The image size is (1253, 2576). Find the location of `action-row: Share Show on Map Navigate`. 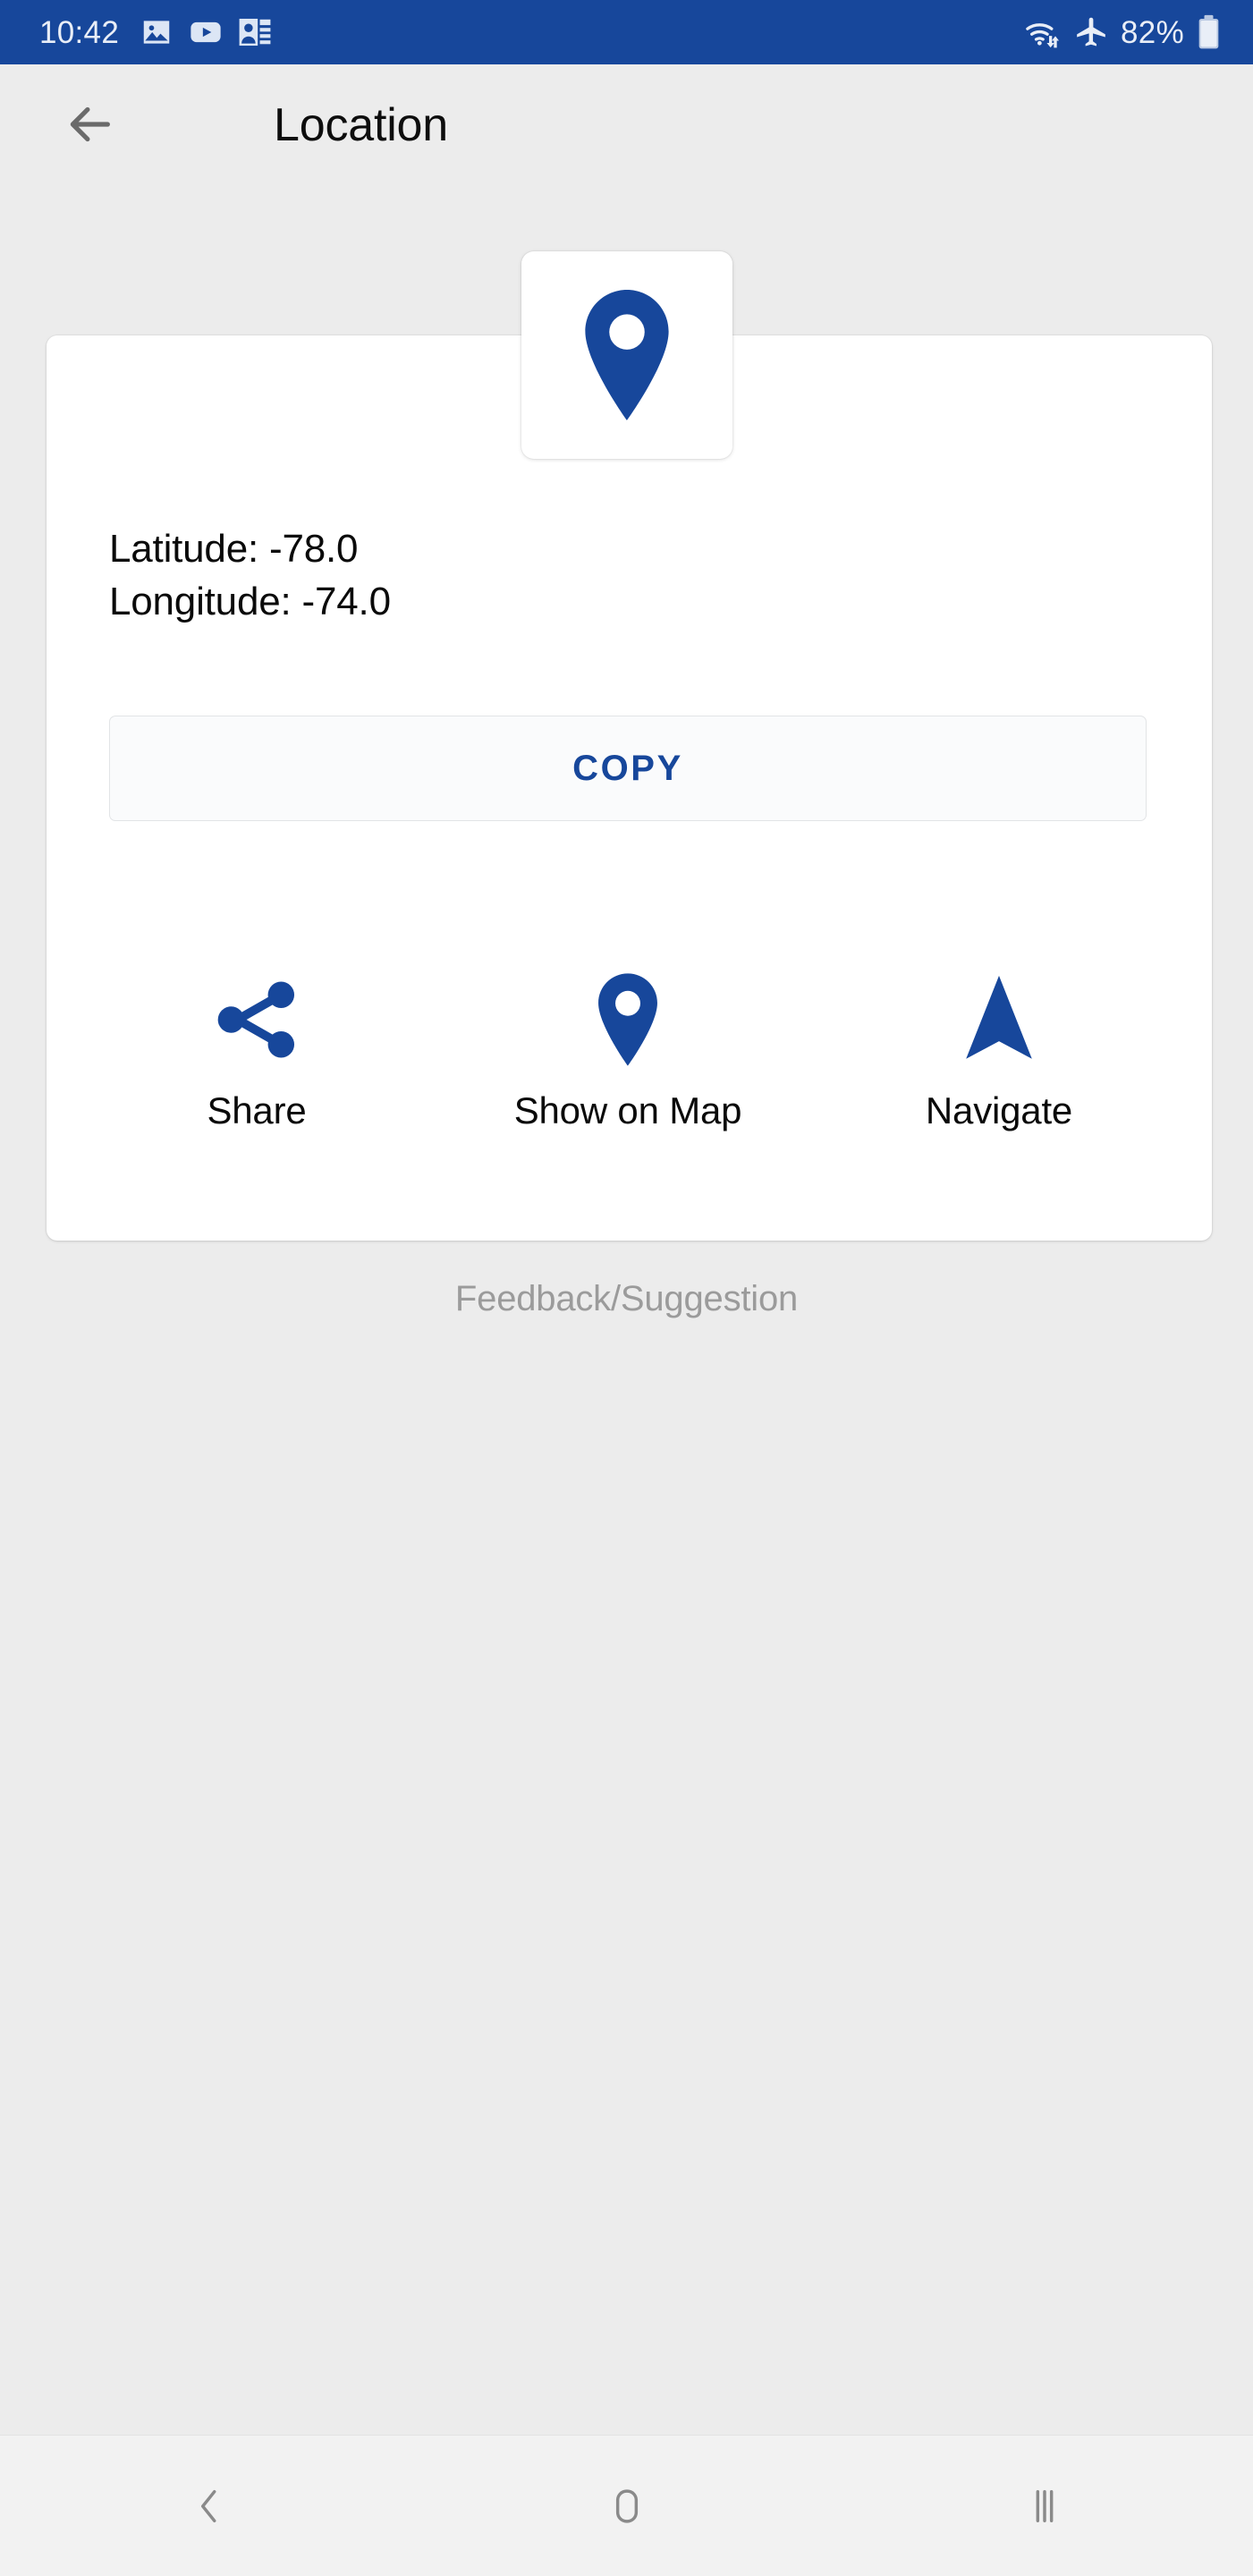

action-row: Share Show on Map Navigate is located at coordinates (628, 1060).